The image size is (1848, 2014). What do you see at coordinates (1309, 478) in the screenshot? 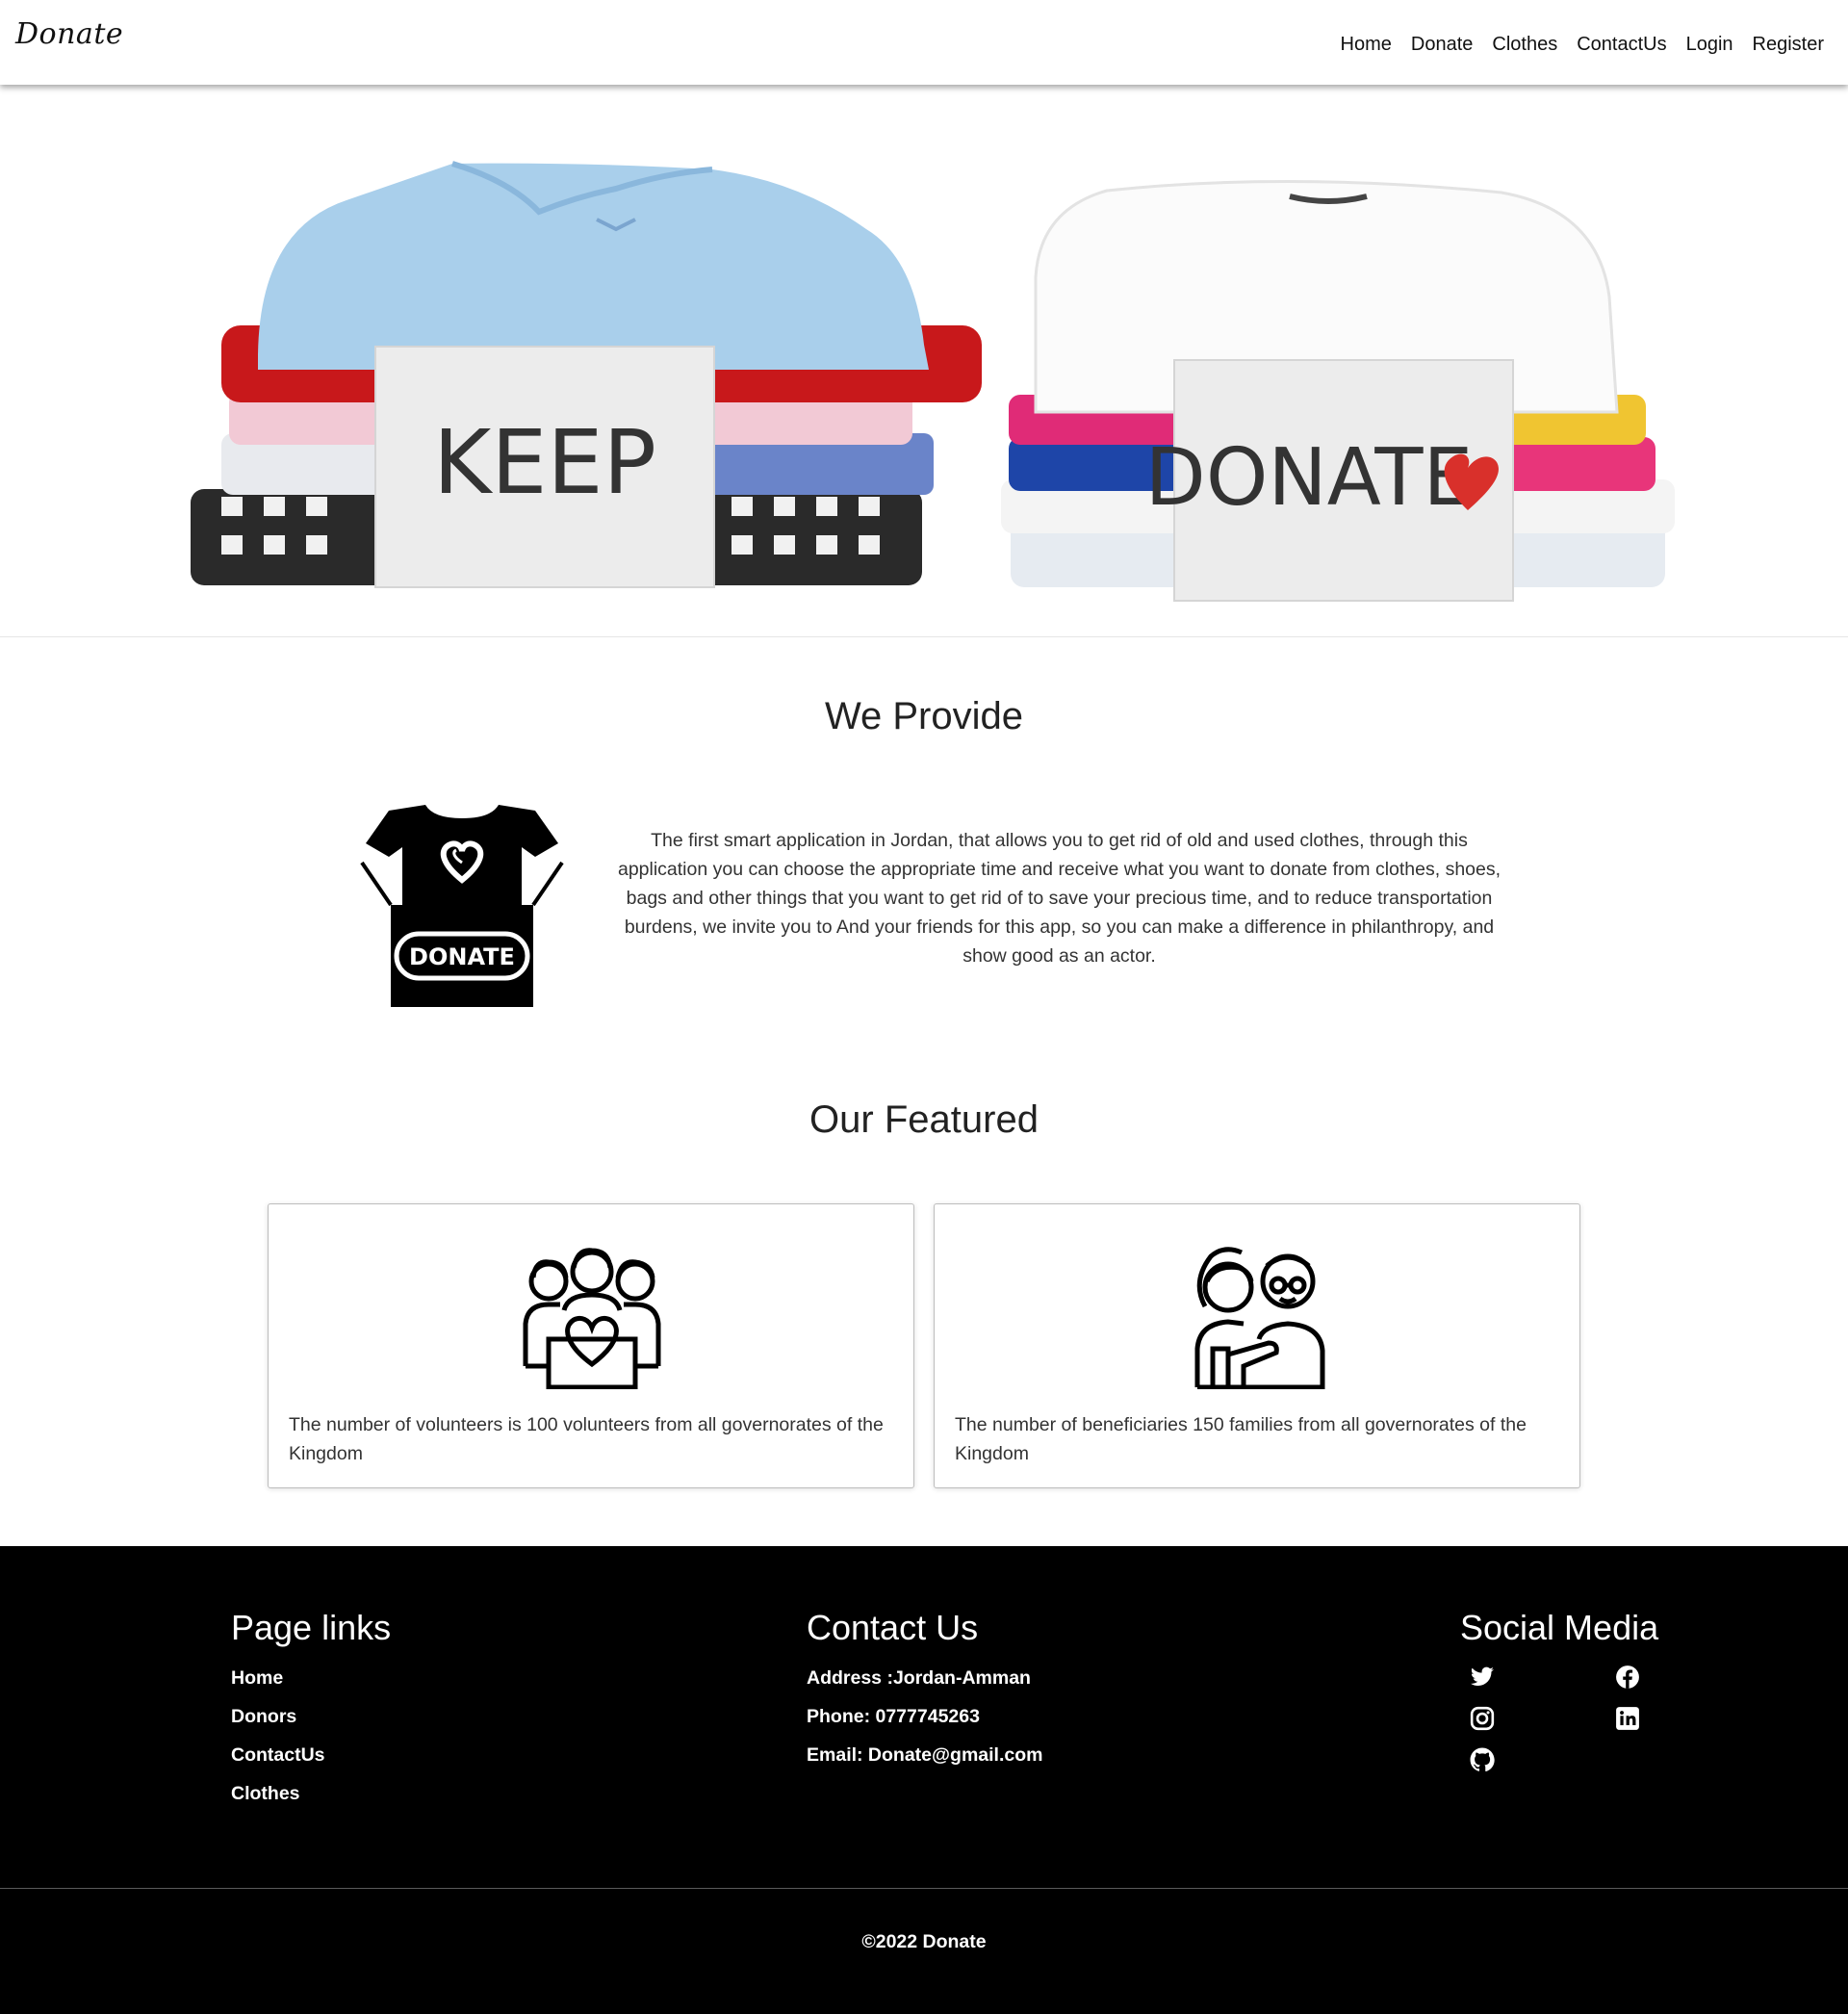
I see `donate-sign-text: DONATE` at bounding box center [1309, 478].